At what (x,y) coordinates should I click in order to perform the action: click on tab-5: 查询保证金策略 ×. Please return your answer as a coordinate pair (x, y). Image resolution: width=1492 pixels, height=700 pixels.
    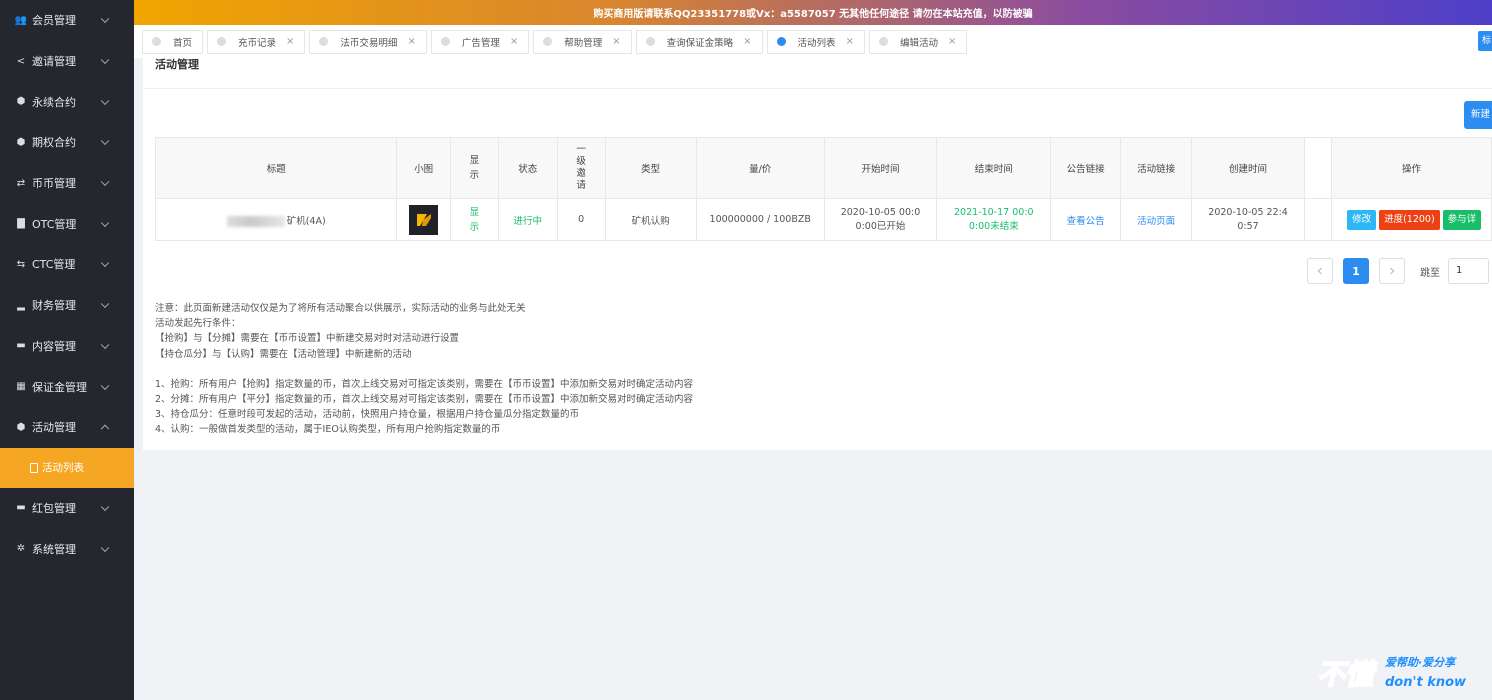
    Looking at the image, I should click on (699, 41).